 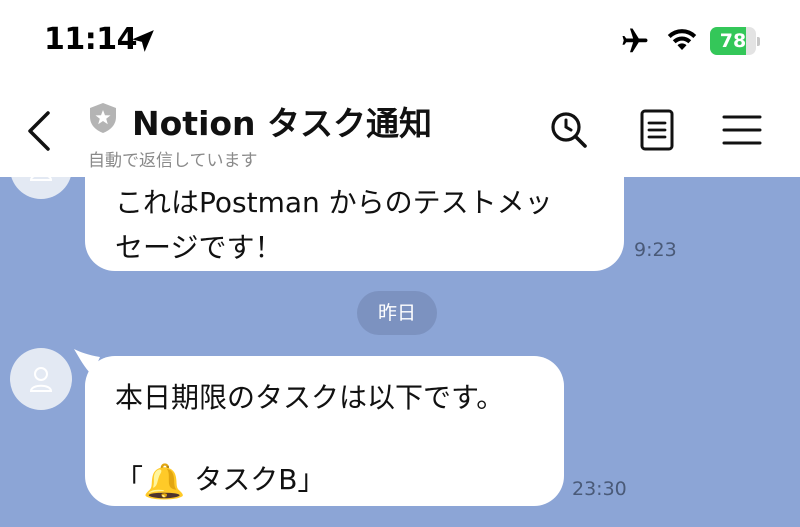 I want to click on battery-level-text: 78, so click(x=733, y=41).